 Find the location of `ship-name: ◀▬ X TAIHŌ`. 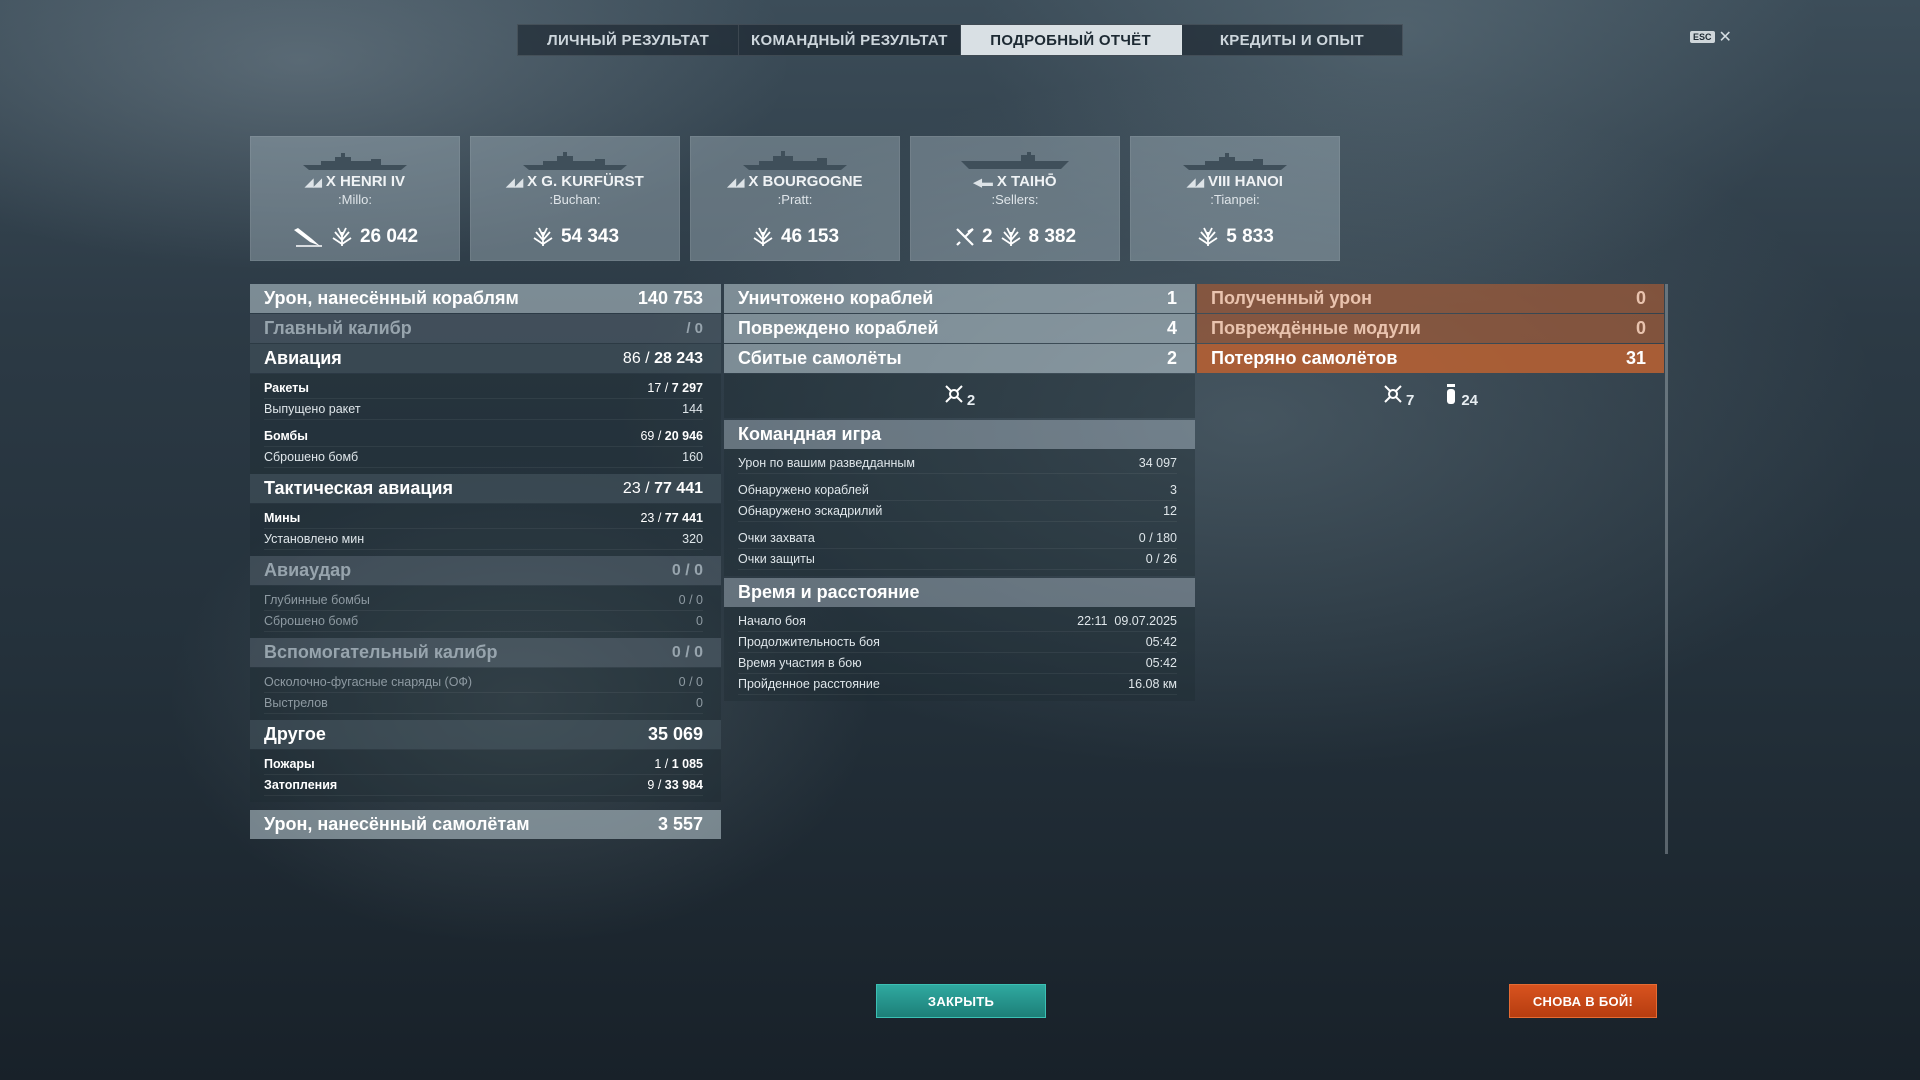

ship-name: ◀▬ X TAIHŌ is located at coordinates (1015, 181).